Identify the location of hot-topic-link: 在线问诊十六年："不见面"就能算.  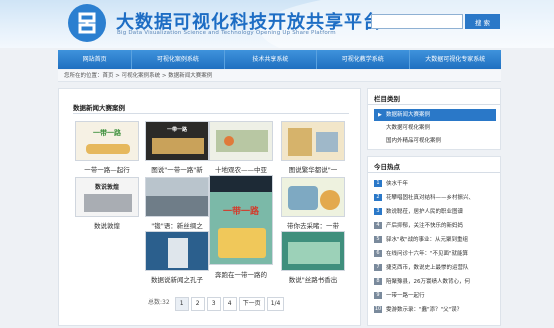
(427, 254).